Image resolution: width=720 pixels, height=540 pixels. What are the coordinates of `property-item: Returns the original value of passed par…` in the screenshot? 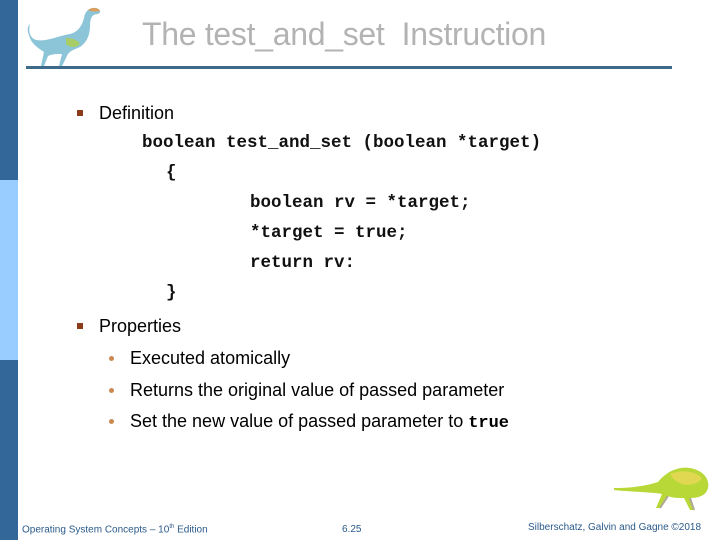 It's located at (317, 390).